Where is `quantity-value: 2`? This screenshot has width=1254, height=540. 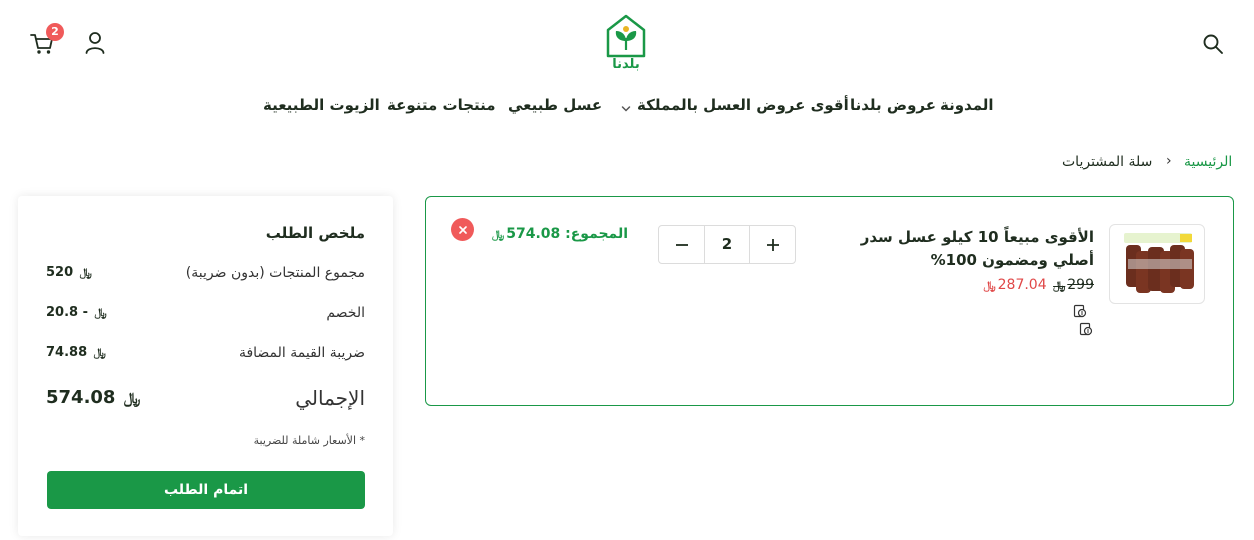 quantity-value: 2 is located at coordinates (727, 244).